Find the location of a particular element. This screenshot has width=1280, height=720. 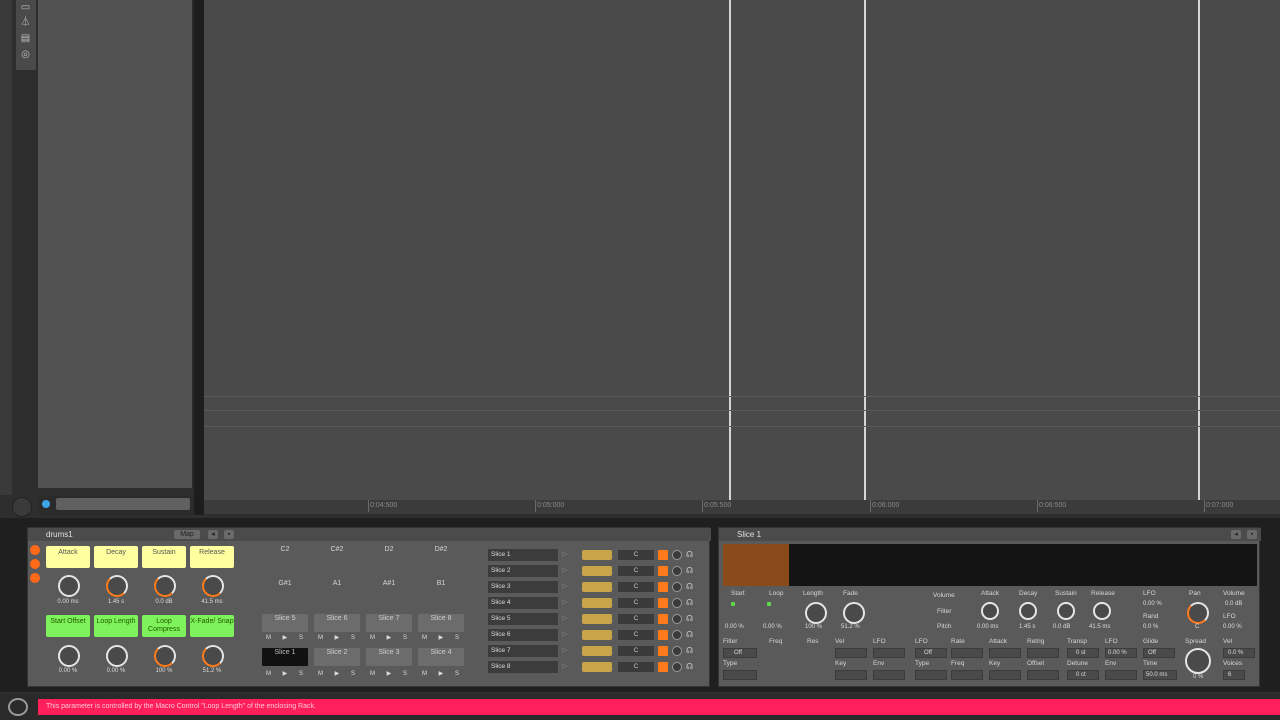

chain-row: Slice 6 ▷ C ☊ is located at coordinates (598, 635).